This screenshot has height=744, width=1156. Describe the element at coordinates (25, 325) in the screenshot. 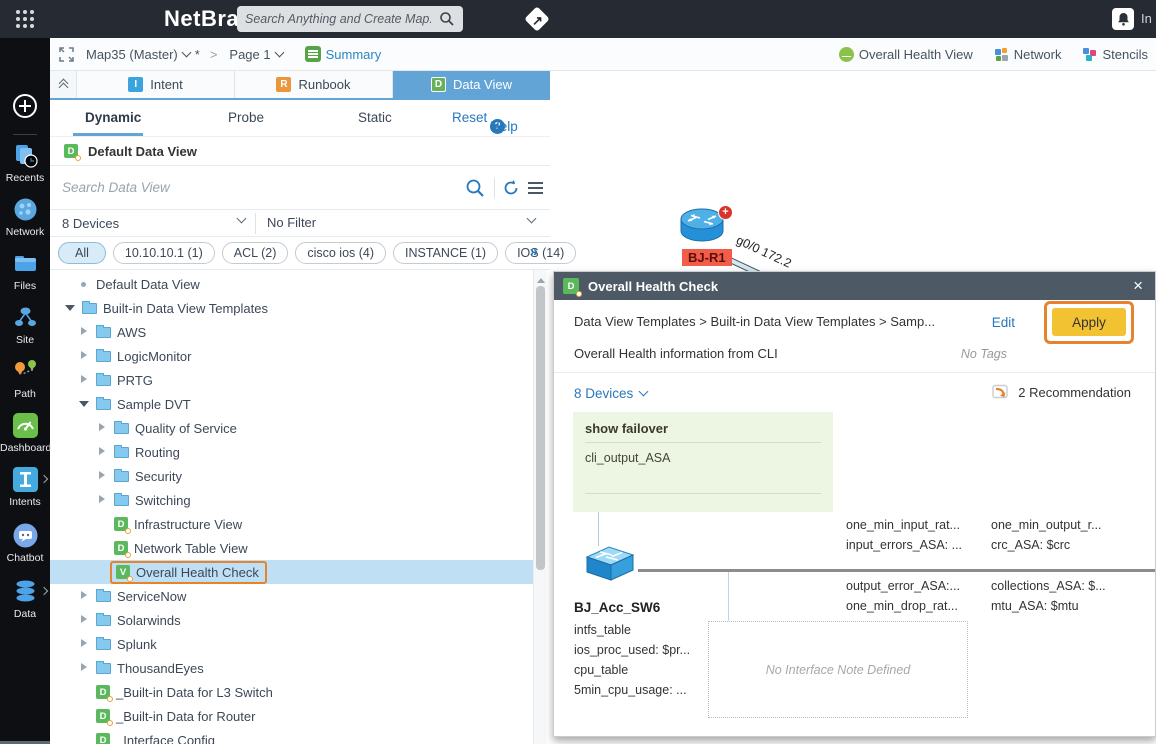

I see `sidebar-item-site: Site` at that location.